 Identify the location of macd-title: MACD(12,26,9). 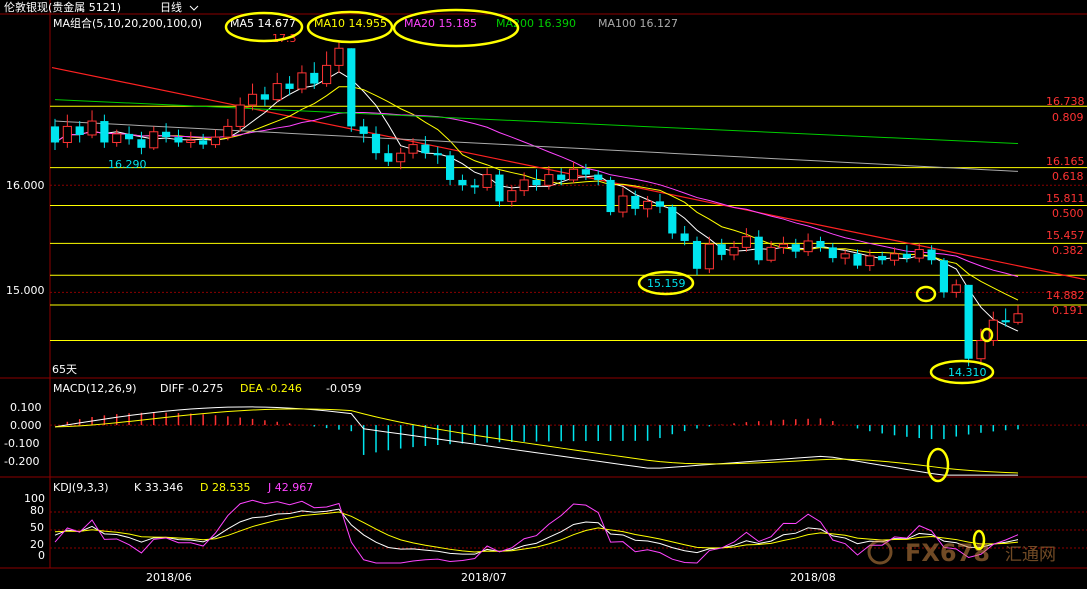
(95, 388).